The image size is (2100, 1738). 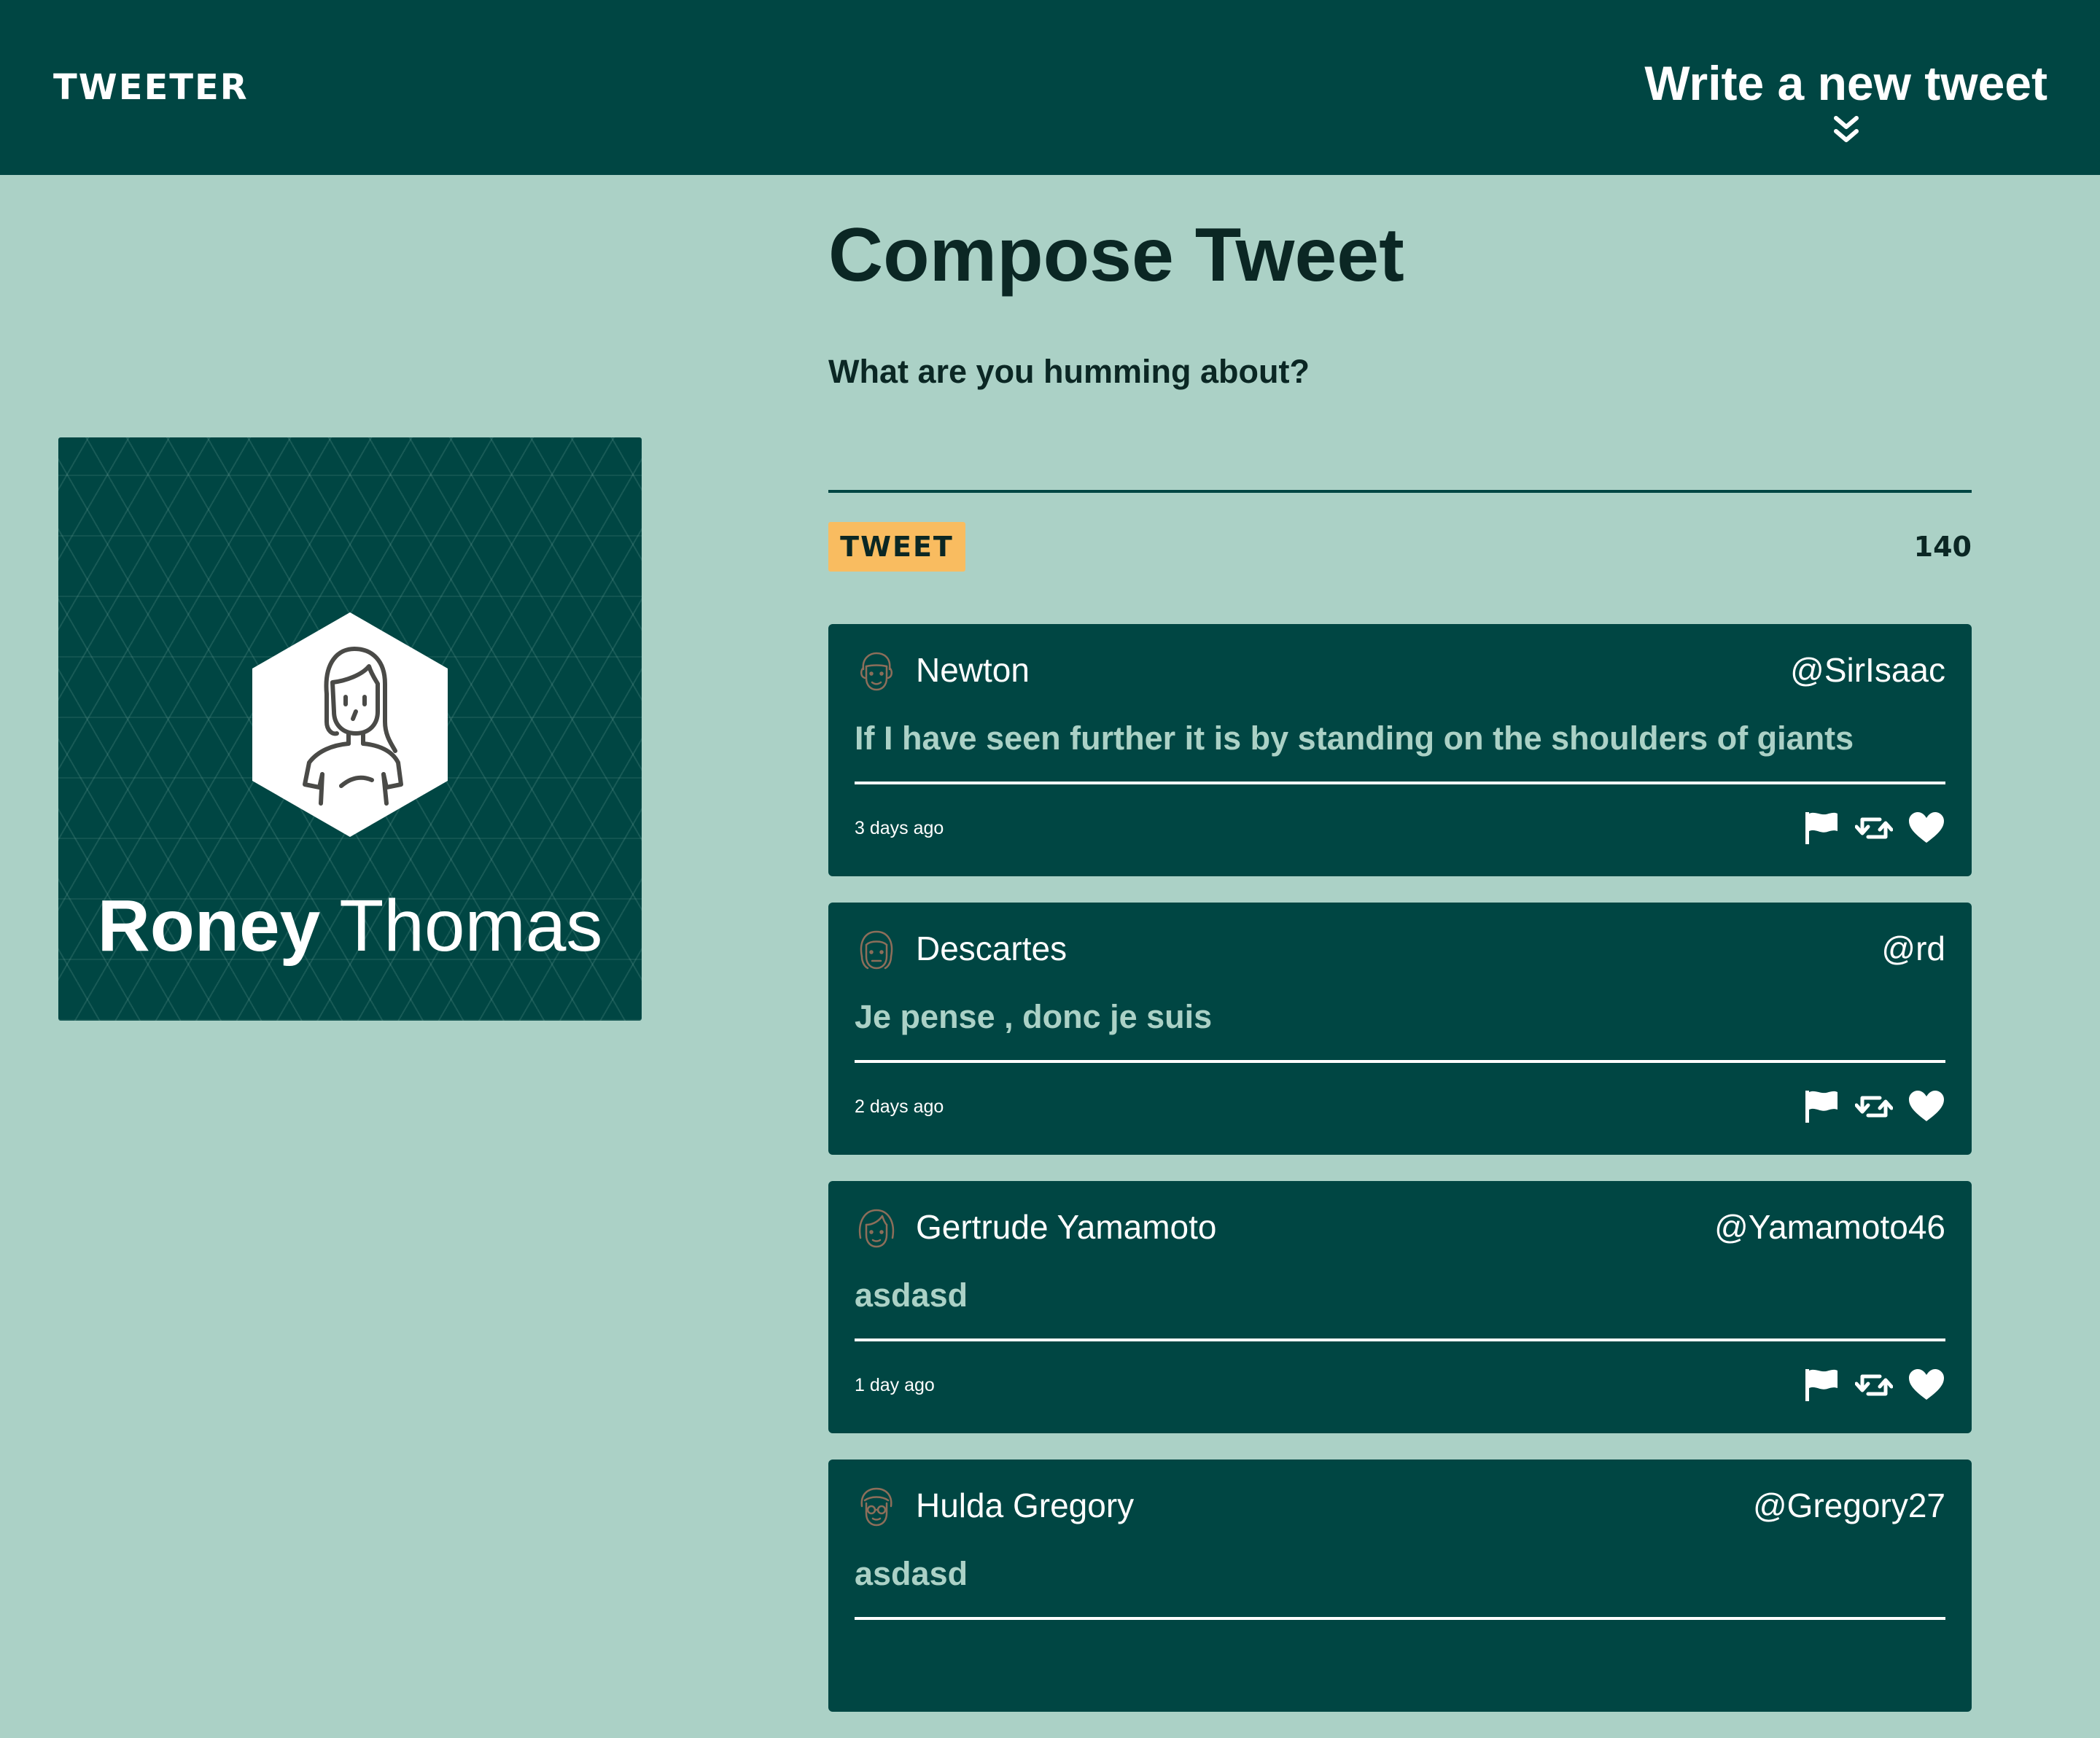 What do you see at coordinates (1829, 1227) in the screenshot?
I see `tweet-author-handle: @Yamamoto46` at bounding box center [1829, 1227].